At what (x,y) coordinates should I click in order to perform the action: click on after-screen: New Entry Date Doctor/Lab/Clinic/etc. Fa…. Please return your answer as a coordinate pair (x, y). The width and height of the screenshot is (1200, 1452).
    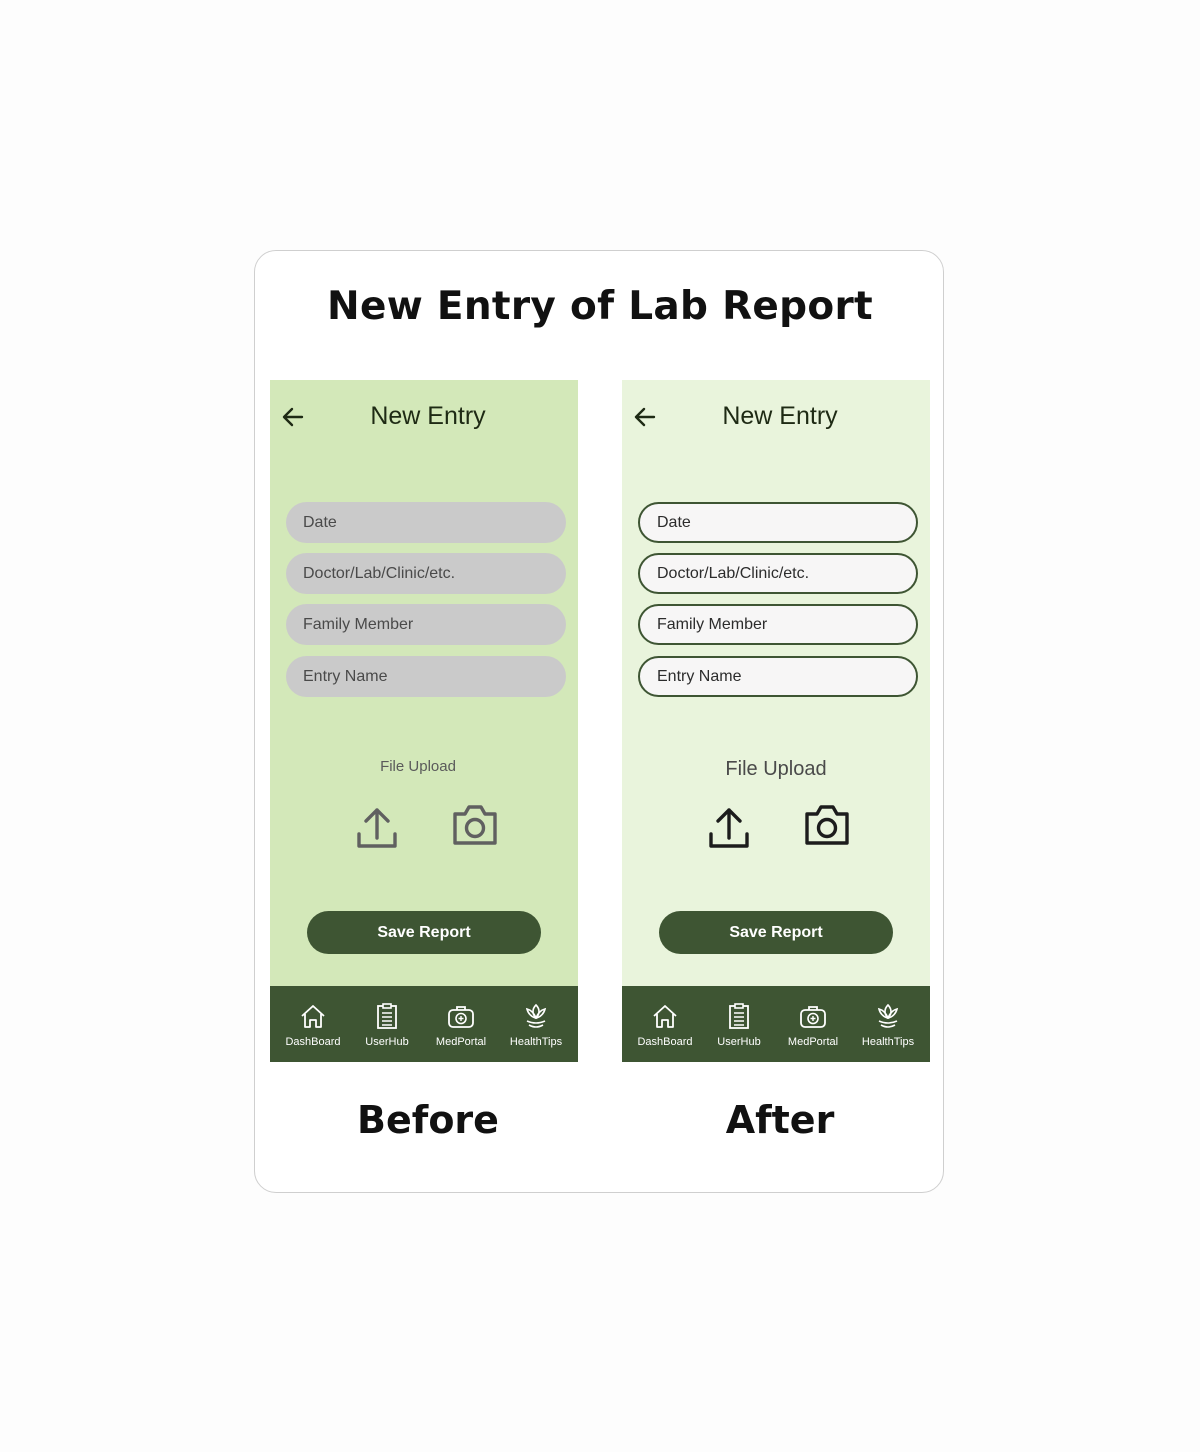
    Looking at the image, I should click on (776, 721).